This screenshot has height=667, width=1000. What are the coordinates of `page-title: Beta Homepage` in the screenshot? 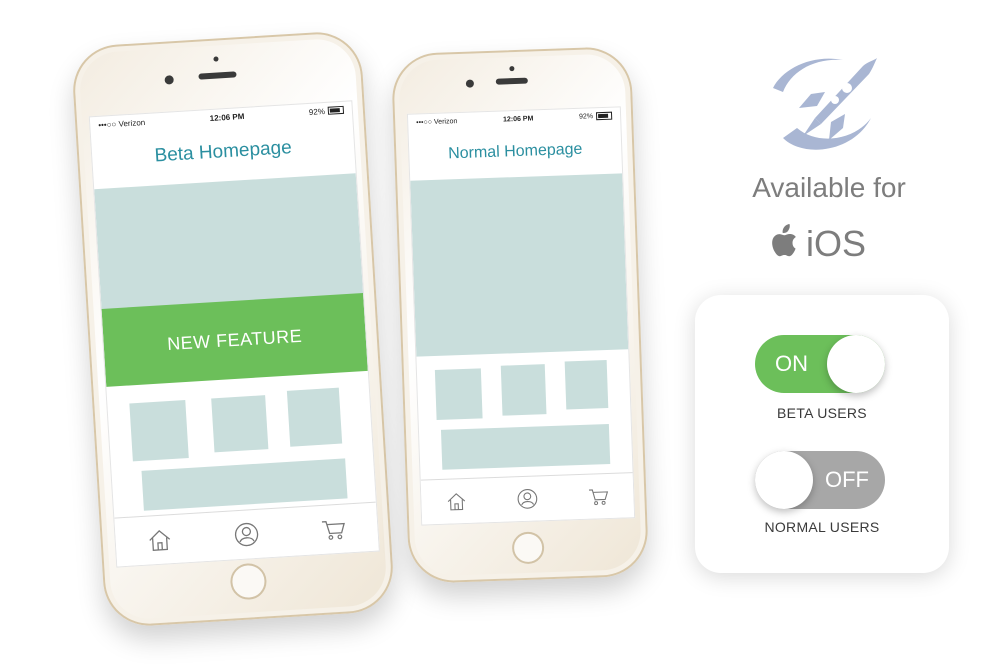 It's located at (223, 152).